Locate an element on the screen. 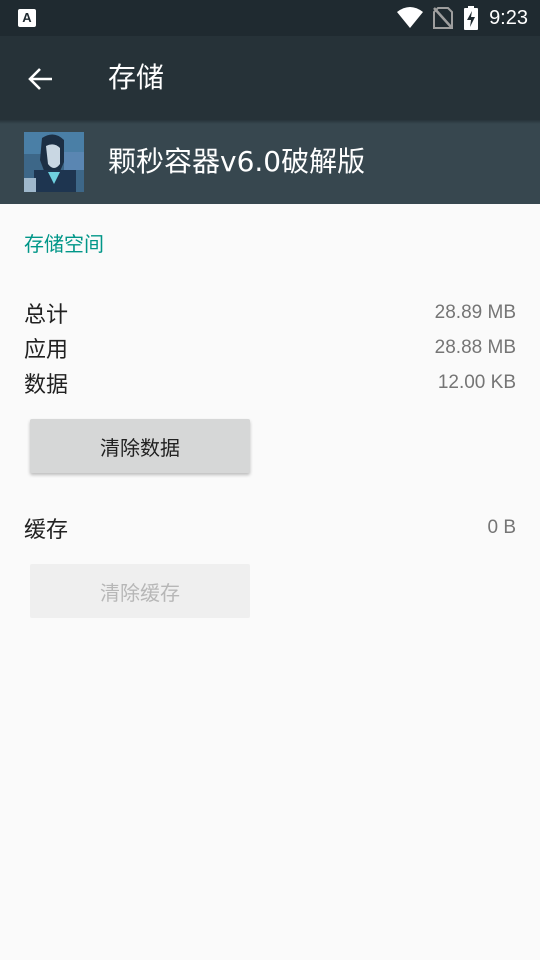 The width and height of the screenshot is (540, 960). storage-row-value: 28.89 MB is located at coordinates (475, 312).